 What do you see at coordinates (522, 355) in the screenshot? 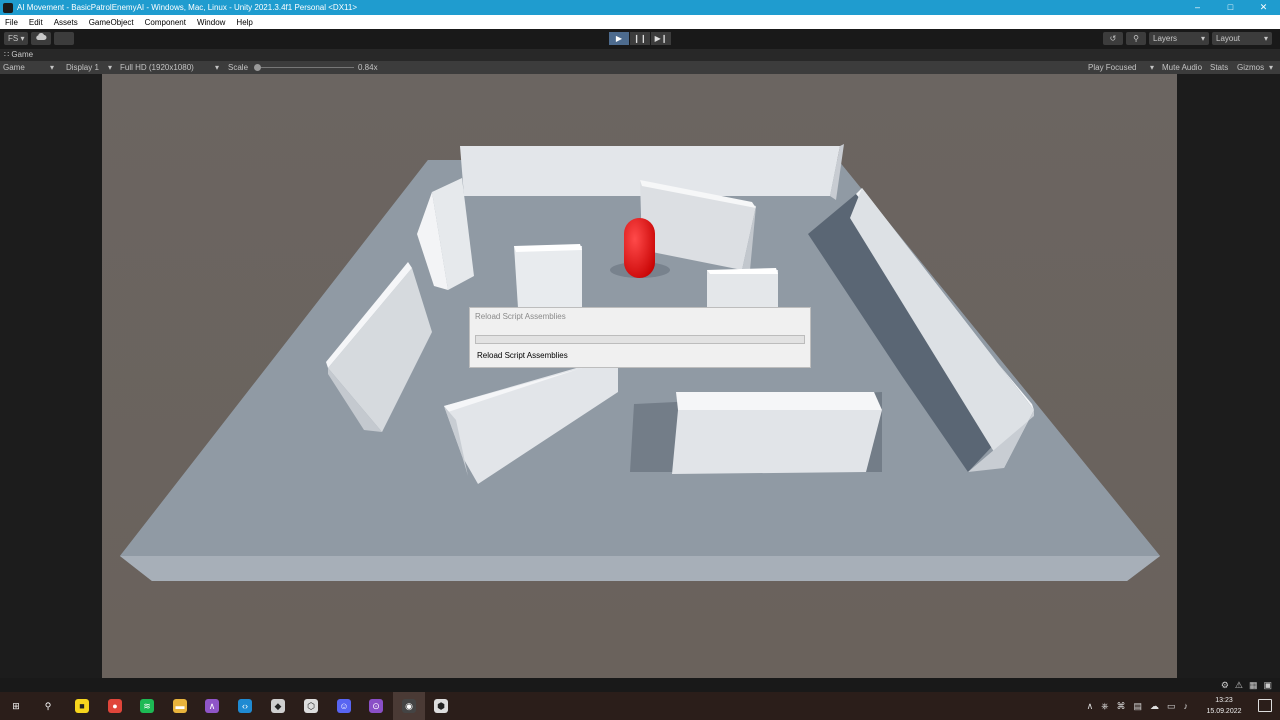
I see `dialog-message: Reload Script Assemblies` at bounding box center [522, 355].